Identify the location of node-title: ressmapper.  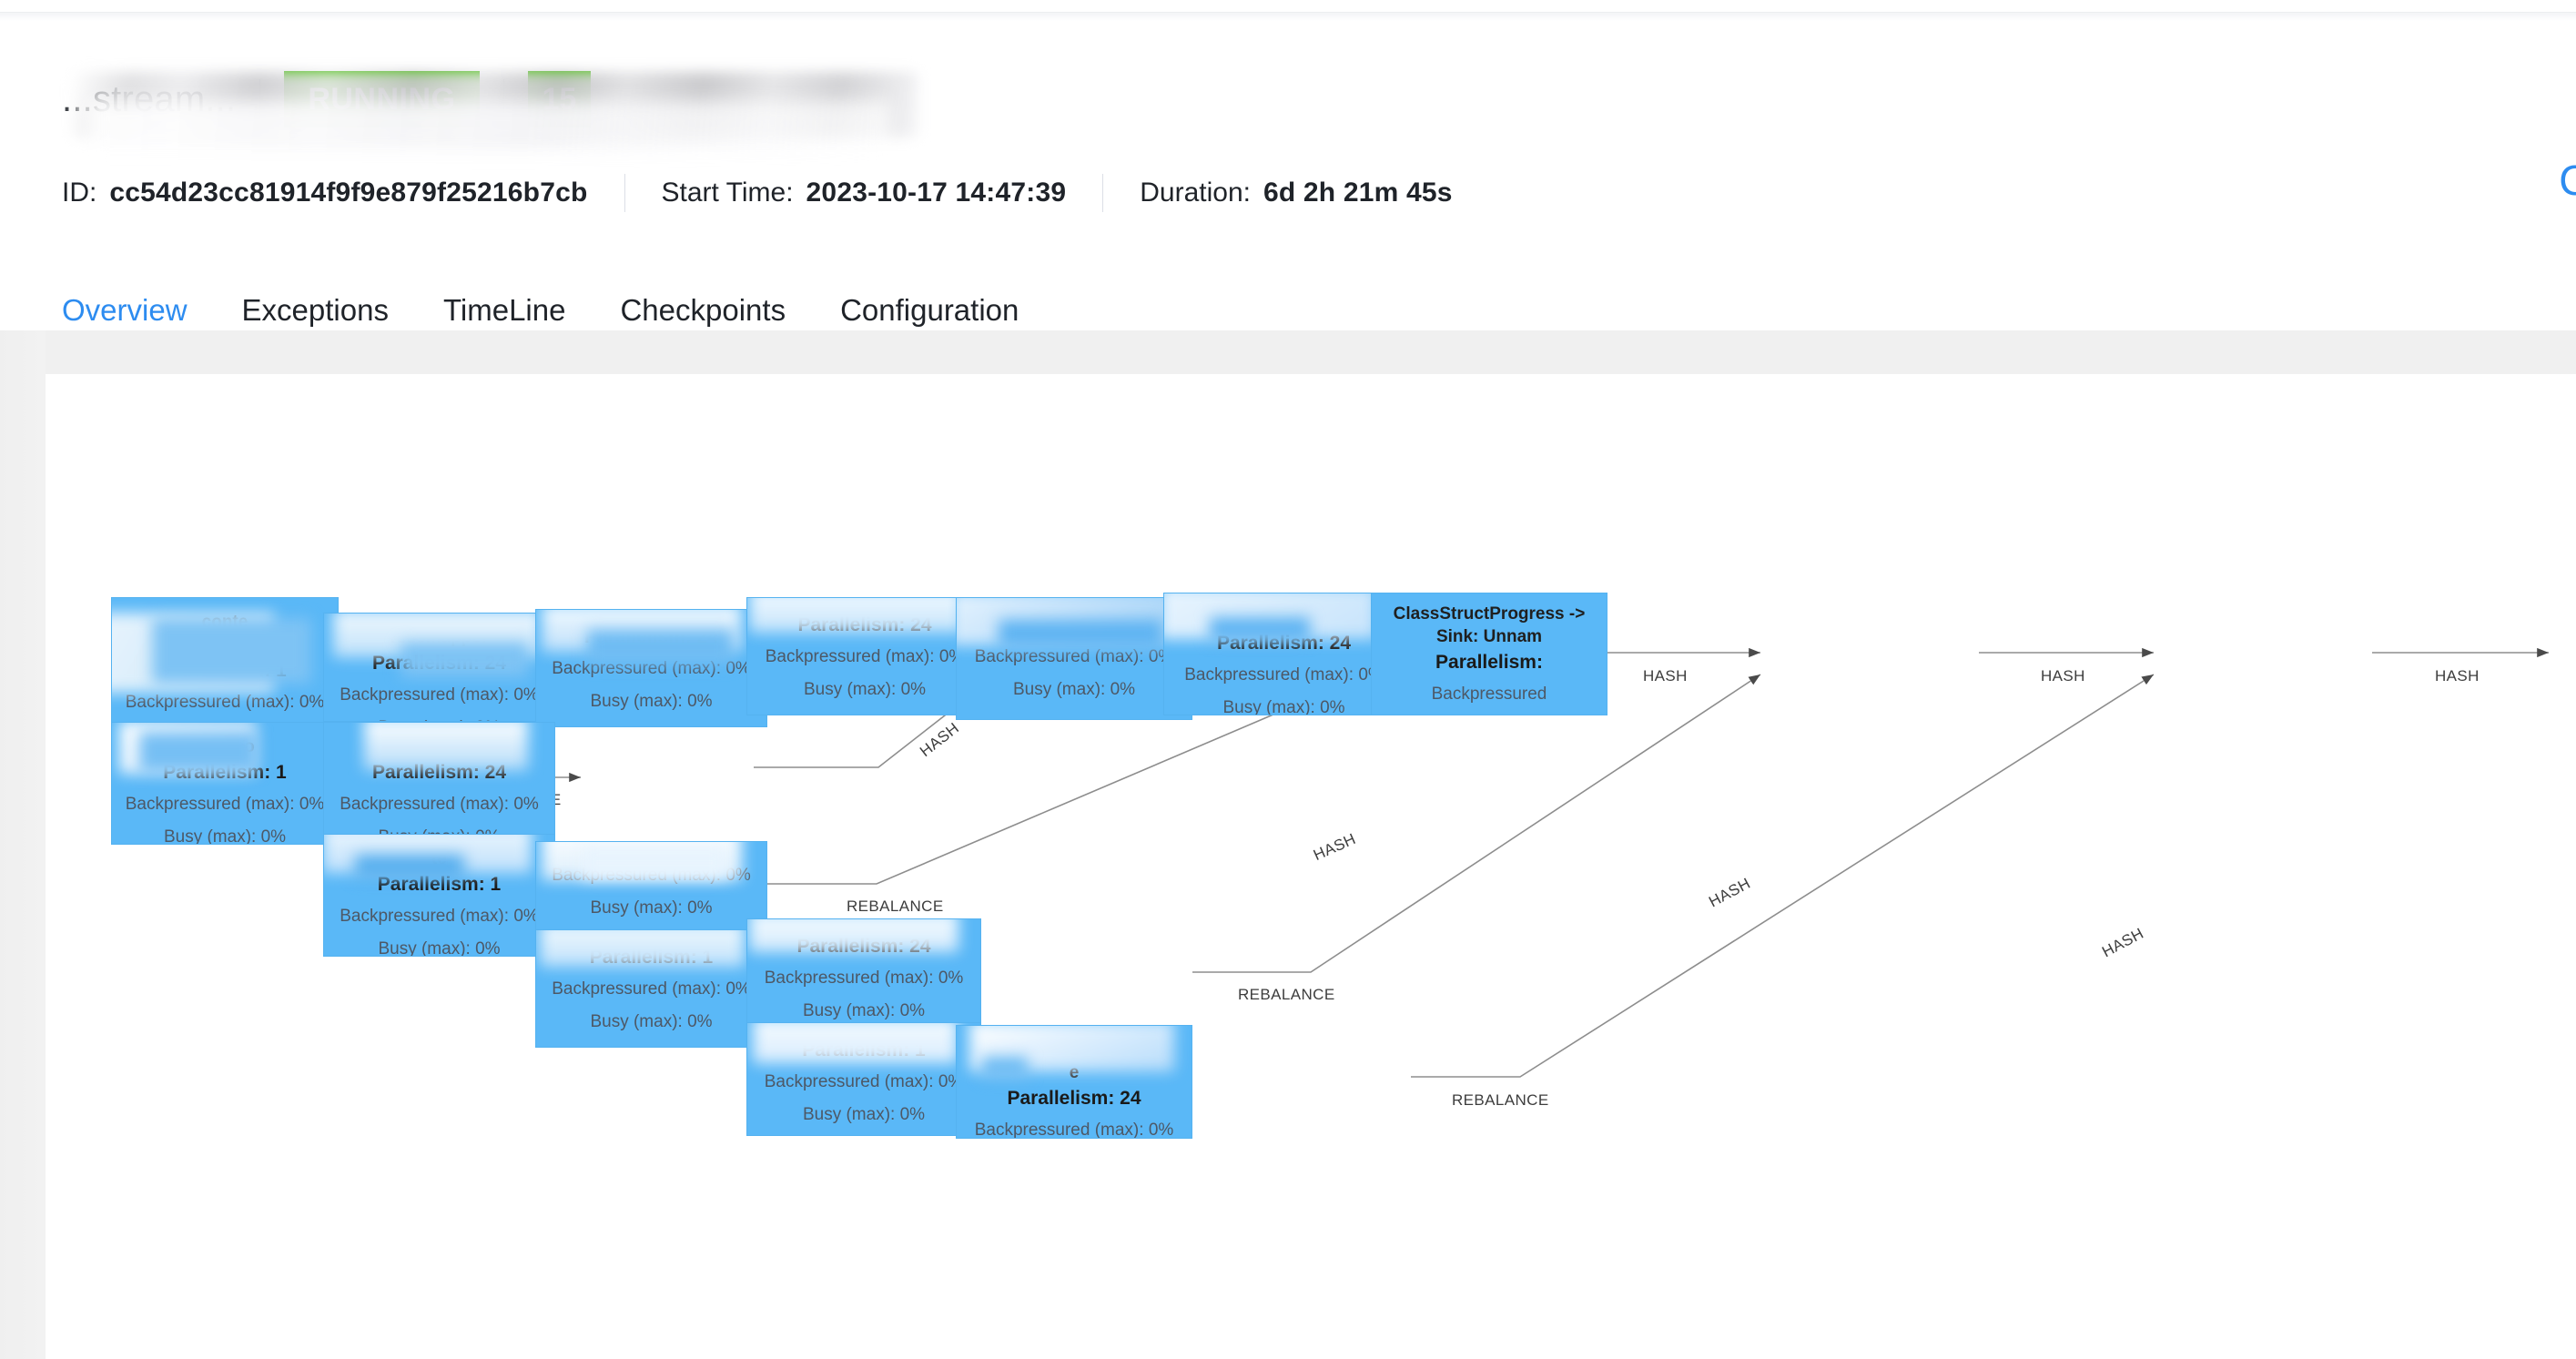
(439, 637).